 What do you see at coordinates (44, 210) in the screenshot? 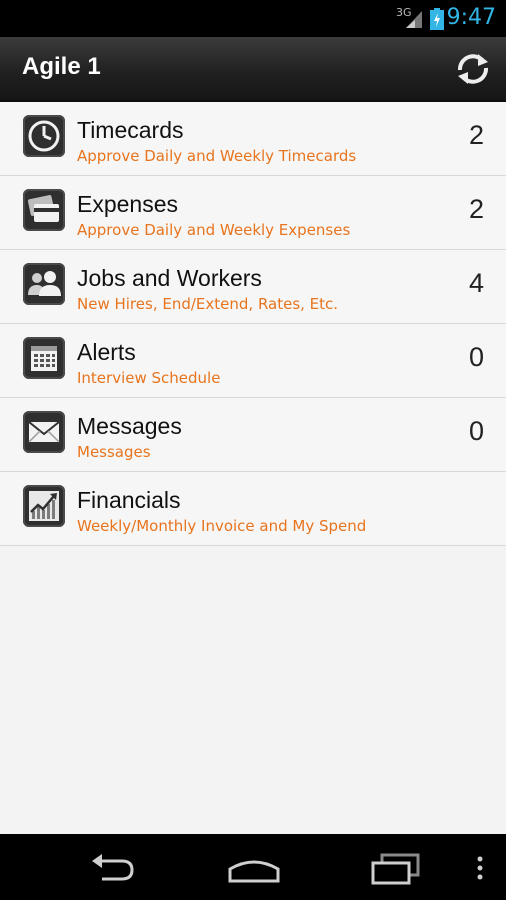
I see `credit-card-icon` at bounding box center [44, 210].